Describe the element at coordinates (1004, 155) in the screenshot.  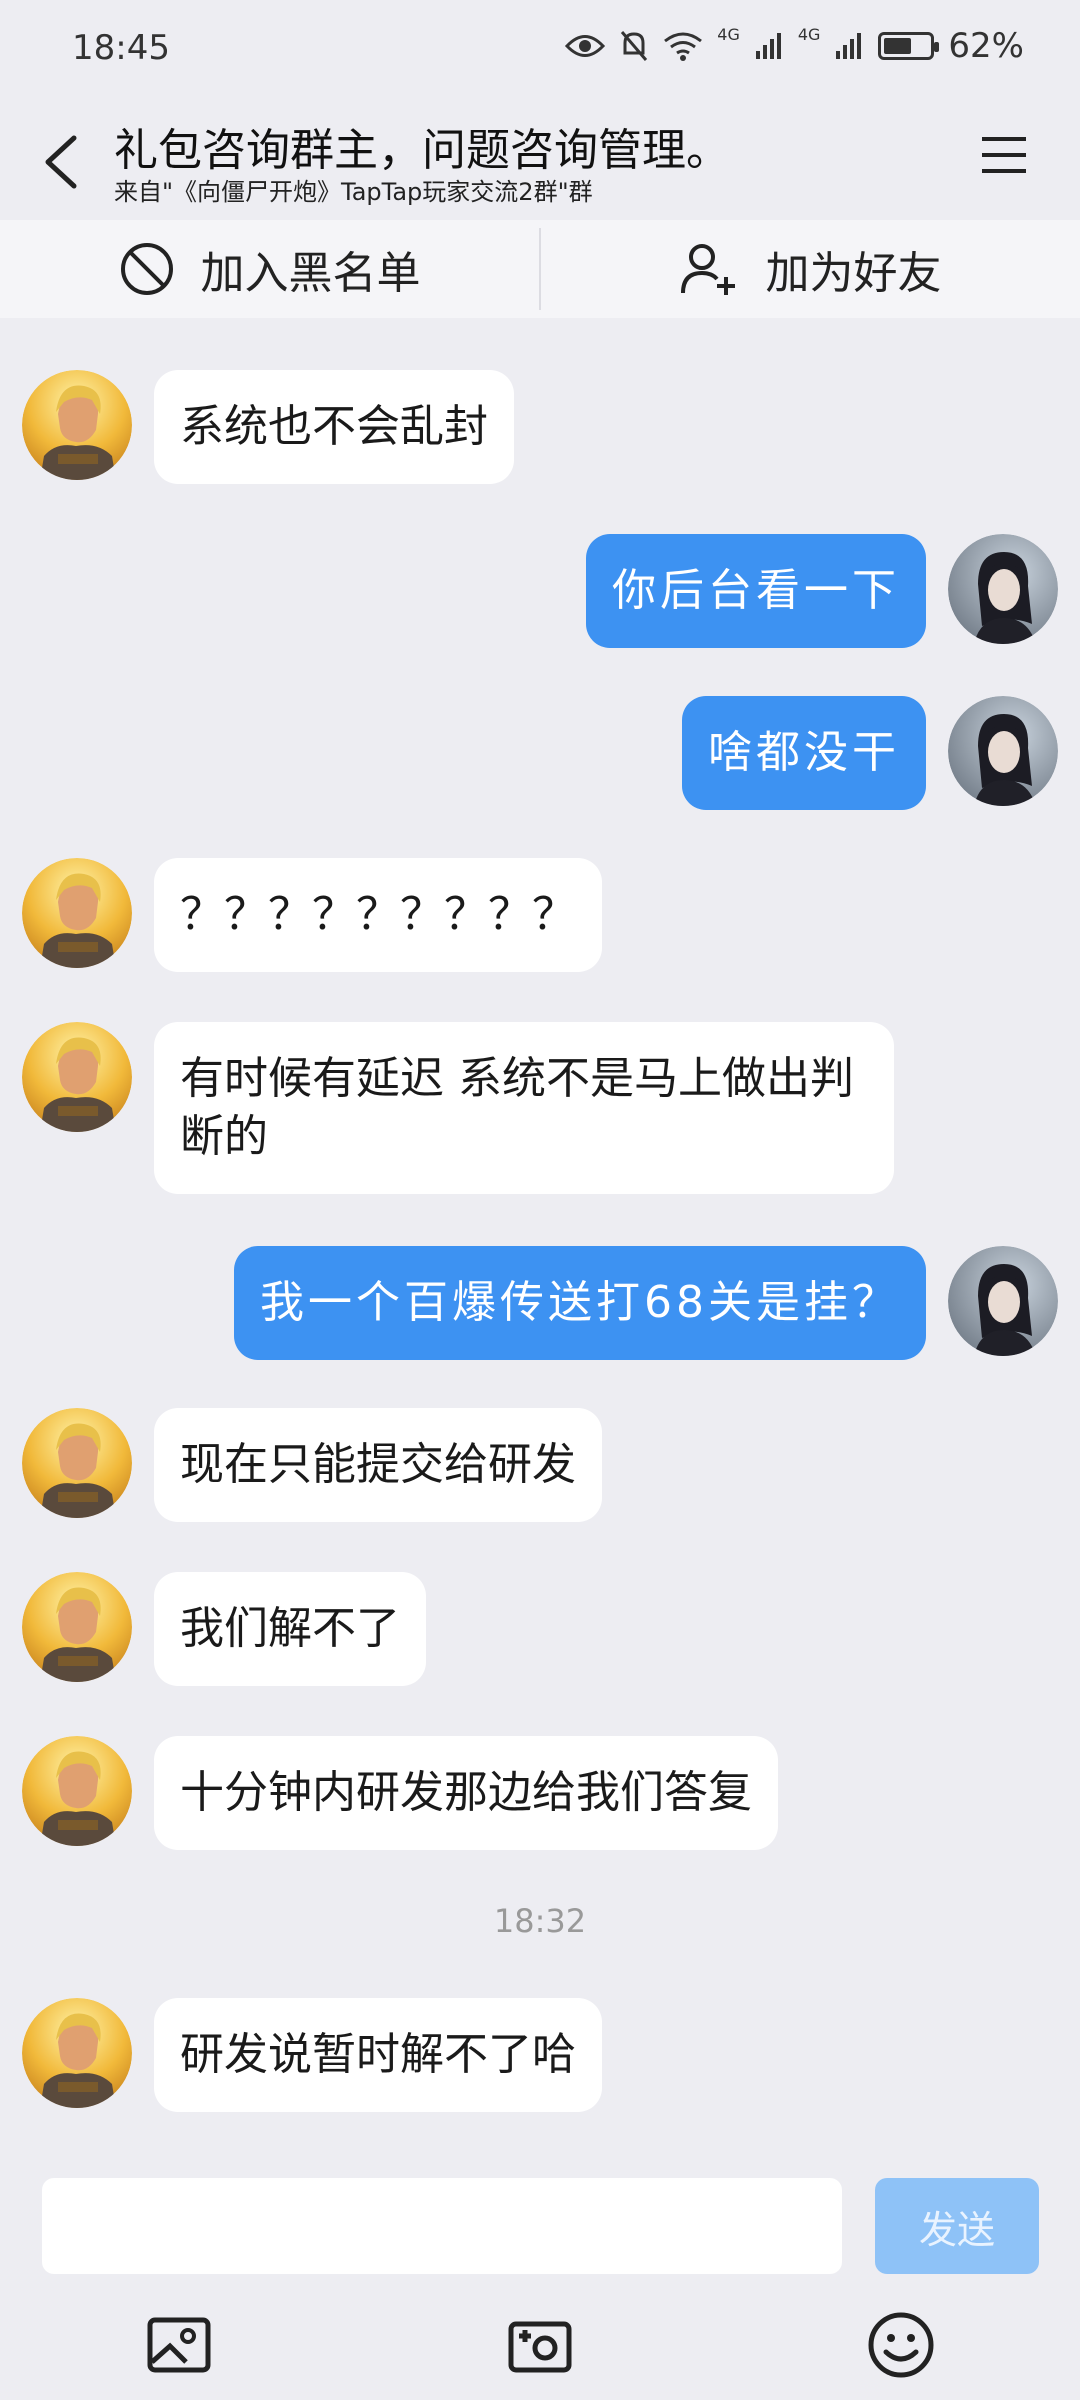
I see `hamburger-menu-icon` at that location.